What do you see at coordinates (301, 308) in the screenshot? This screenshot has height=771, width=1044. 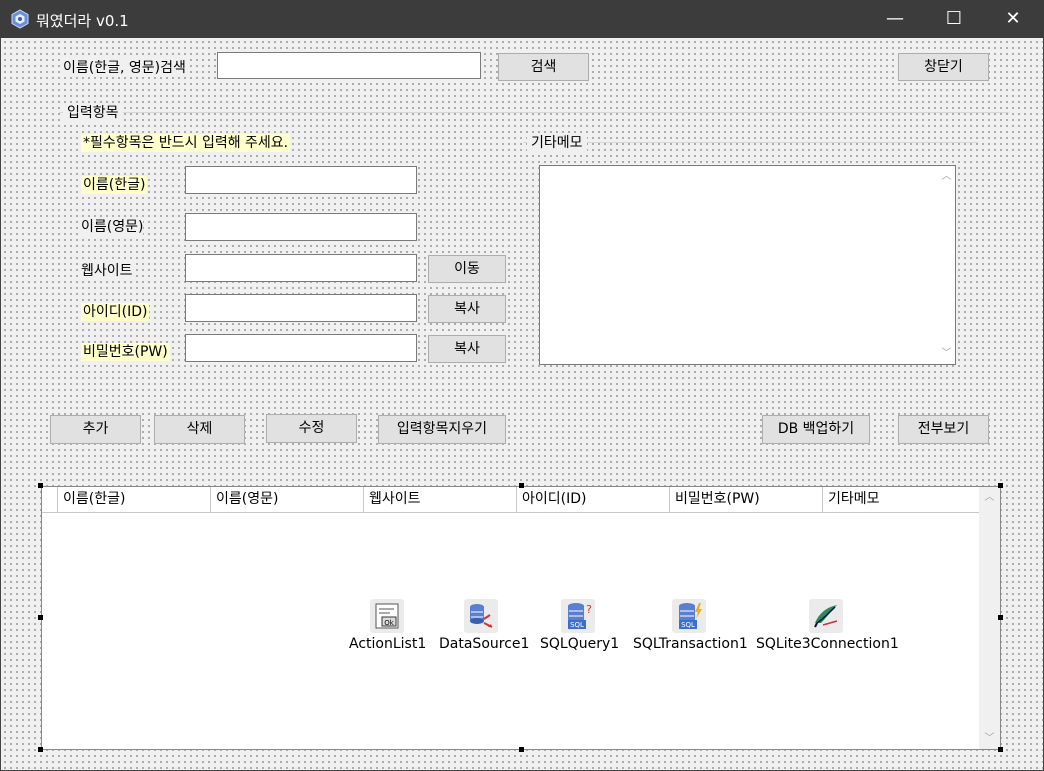 I see `id-field` at bounding box center [301, 308].